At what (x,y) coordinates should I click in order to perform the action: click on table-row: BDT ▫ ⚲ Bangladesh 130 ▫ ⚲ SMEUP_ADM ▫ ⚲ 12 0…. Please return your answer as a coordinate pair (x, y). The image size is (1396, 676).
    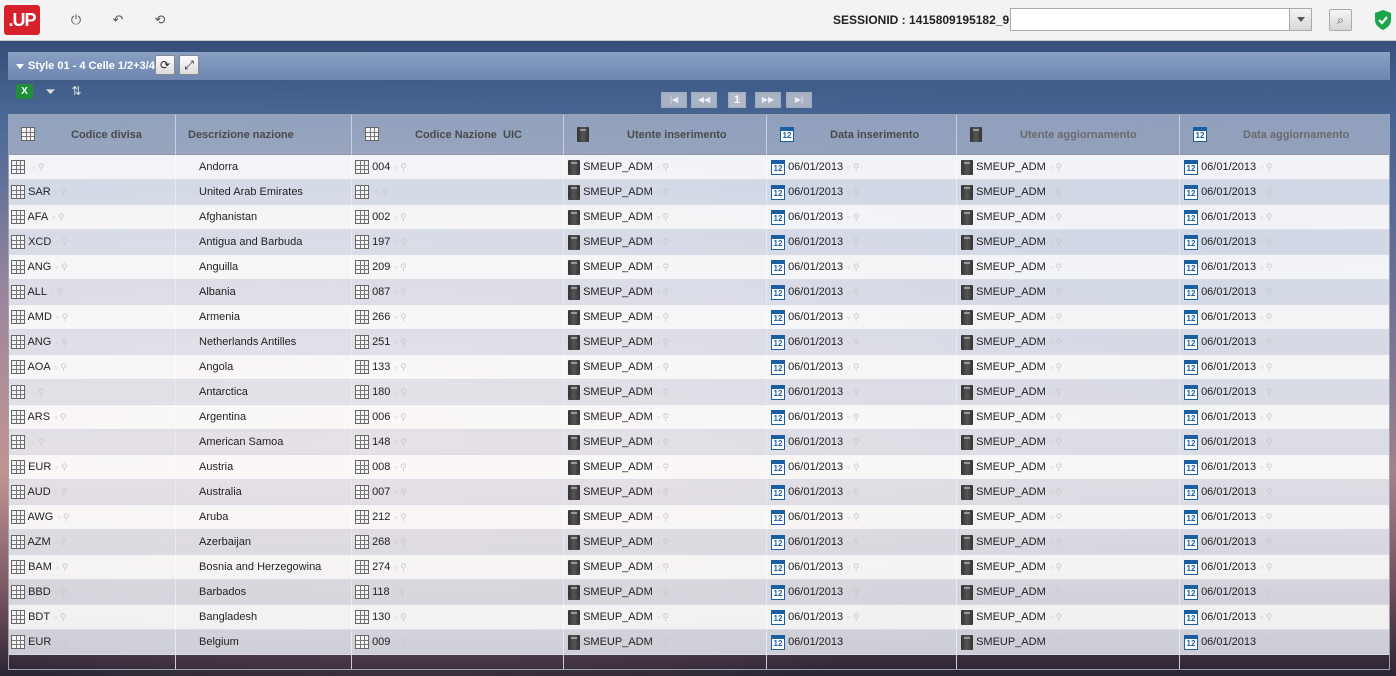
    Looking at the image, I should click on (699, 617).